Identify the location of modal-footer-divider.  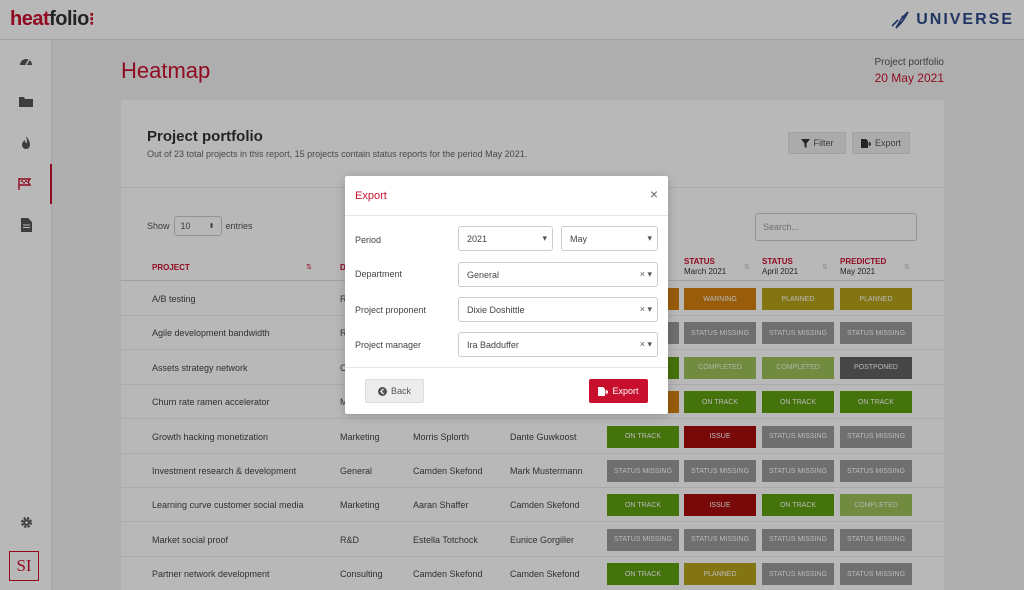
(506, 367).